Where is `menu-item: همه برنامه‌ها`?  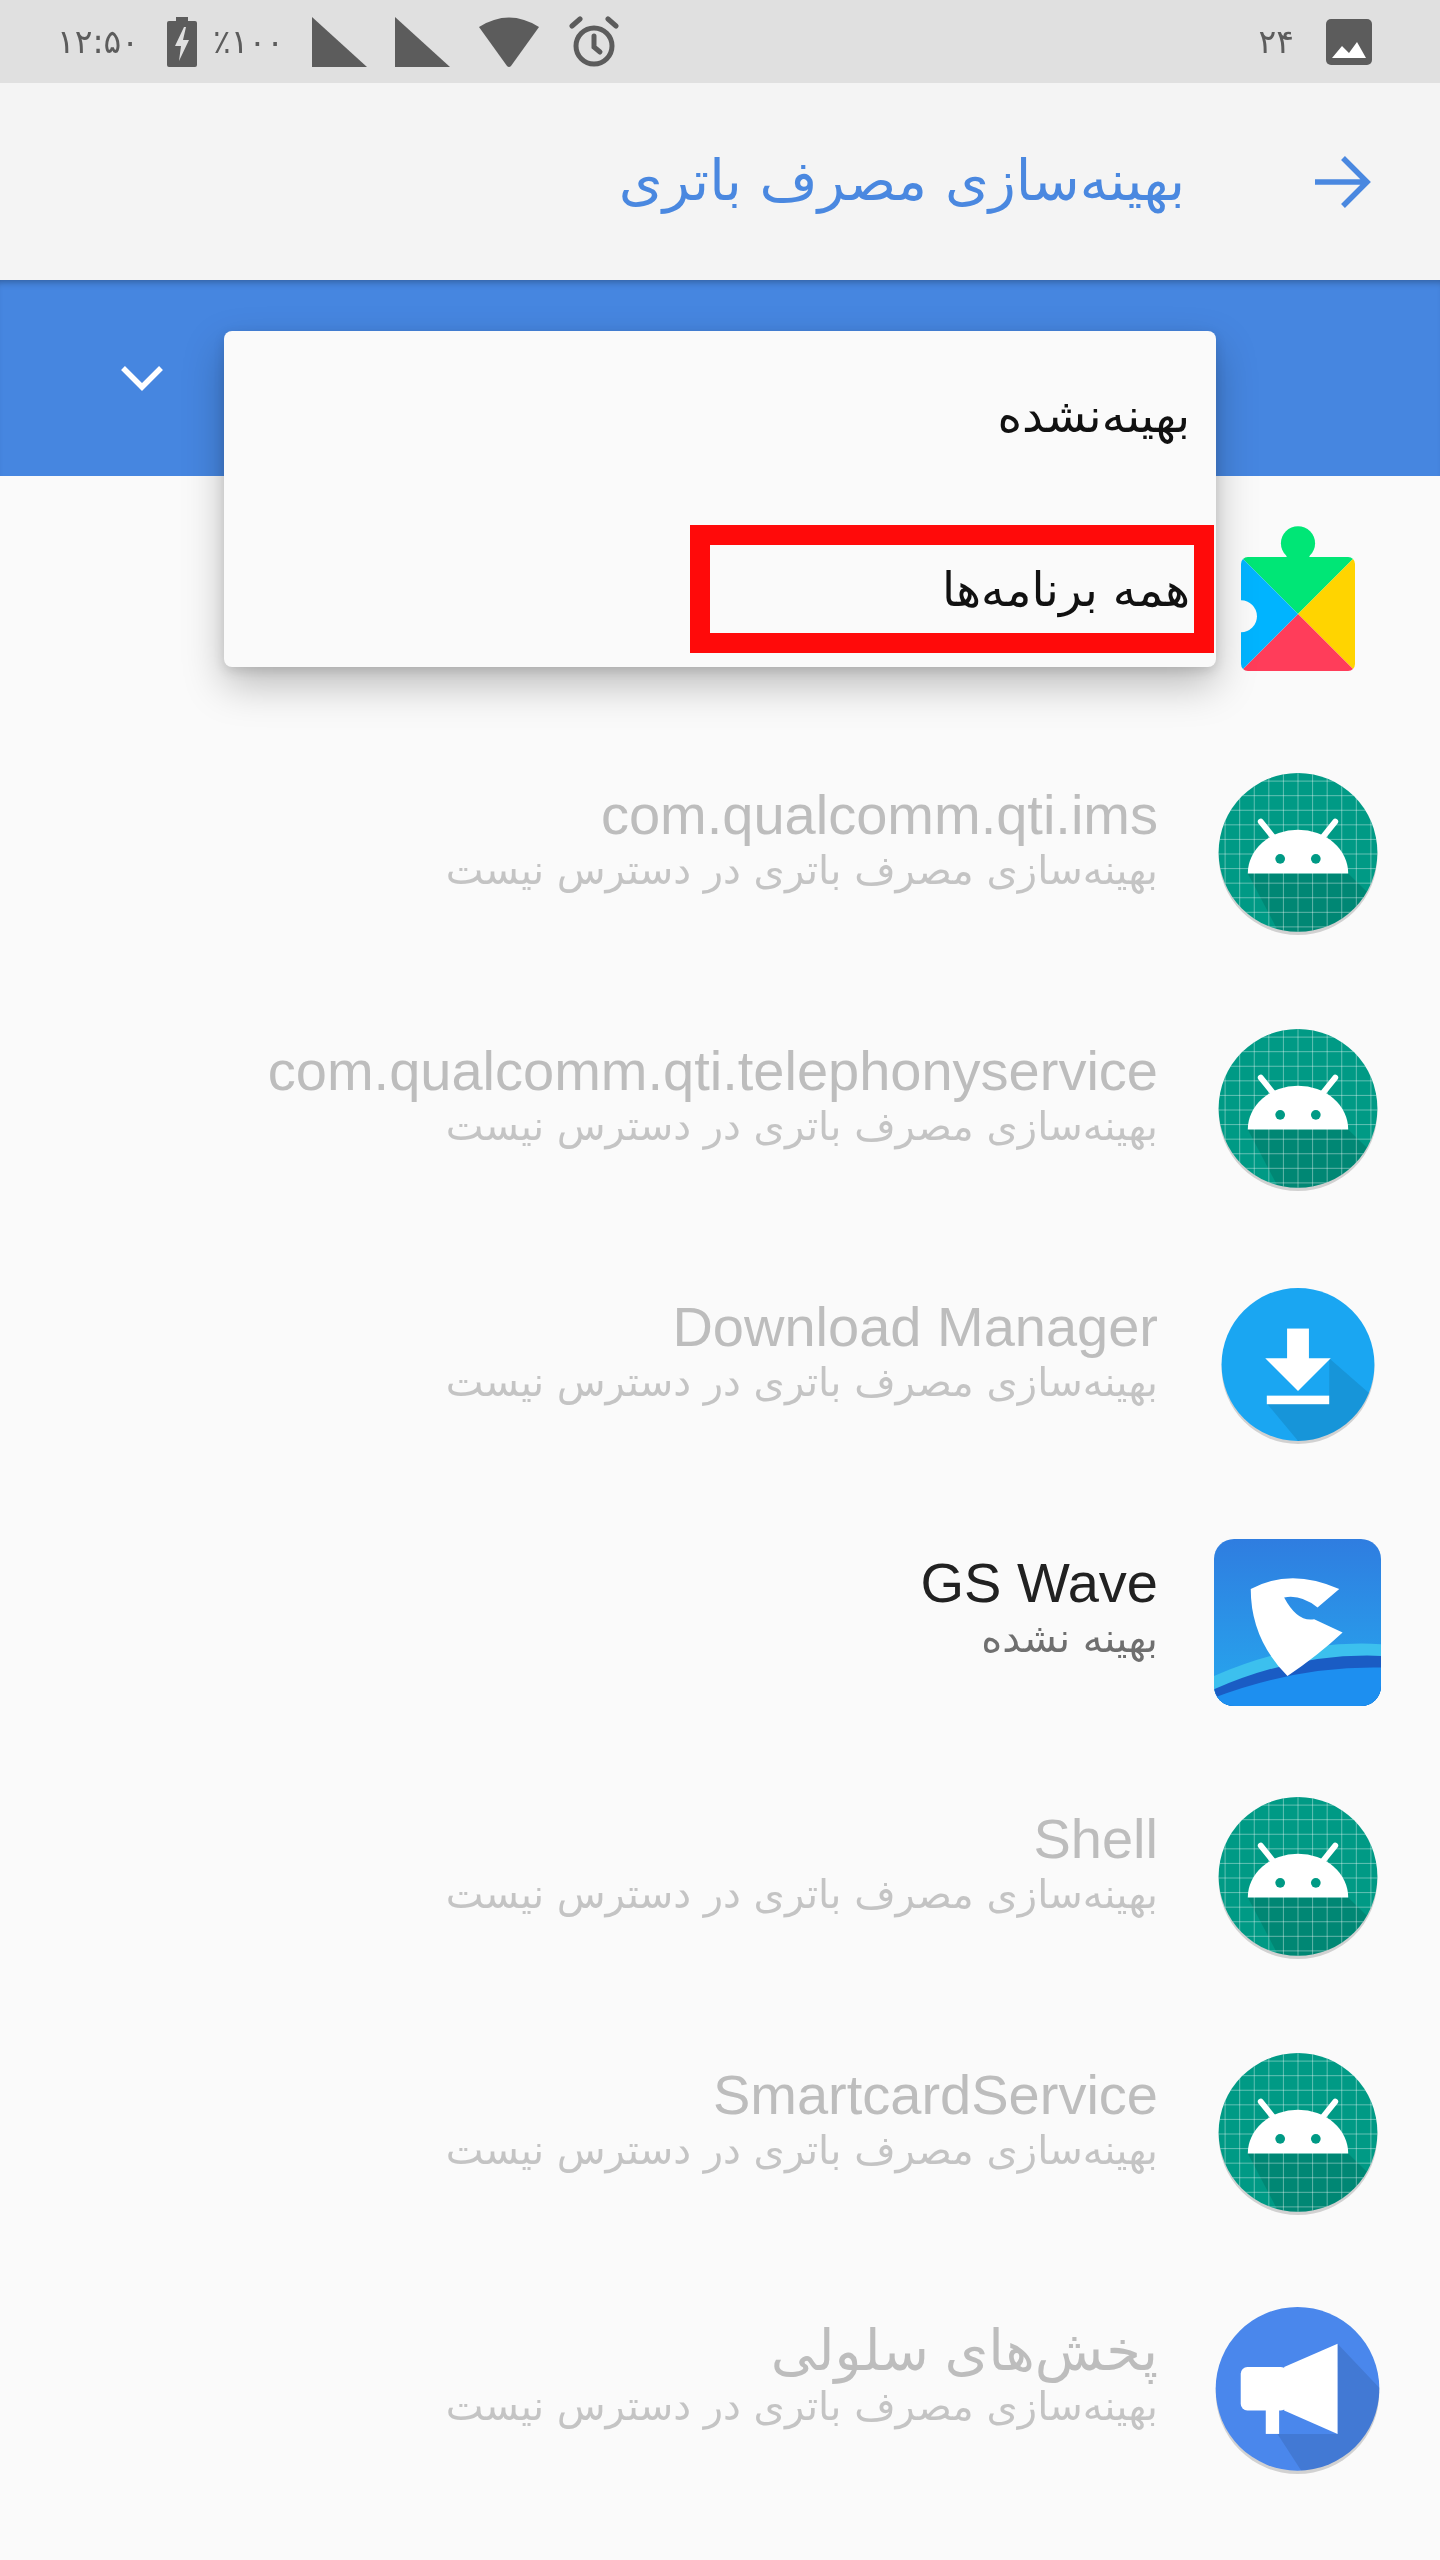 menu-item: همه برنامه‌ها is located at coordinates (952, 589).